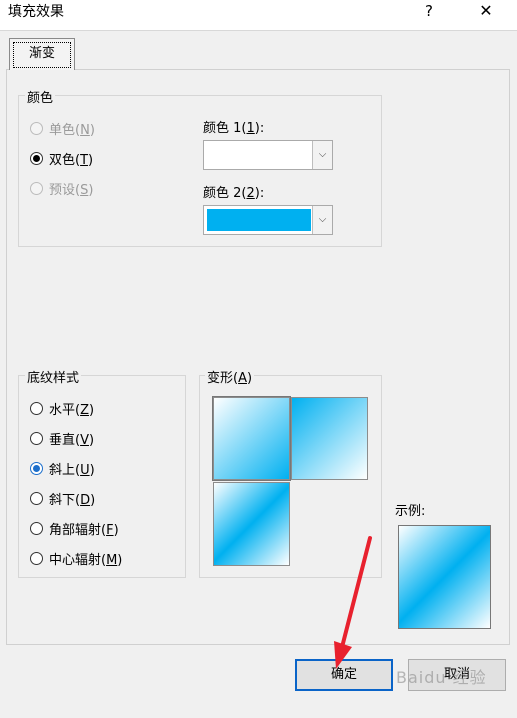 The height and width of the screenshot is (718, 517). What do you see at coordinates (53, 376) in the screenshot?
I see `shading-styles-label: 底纹样式` at bounding box center [53, 376].